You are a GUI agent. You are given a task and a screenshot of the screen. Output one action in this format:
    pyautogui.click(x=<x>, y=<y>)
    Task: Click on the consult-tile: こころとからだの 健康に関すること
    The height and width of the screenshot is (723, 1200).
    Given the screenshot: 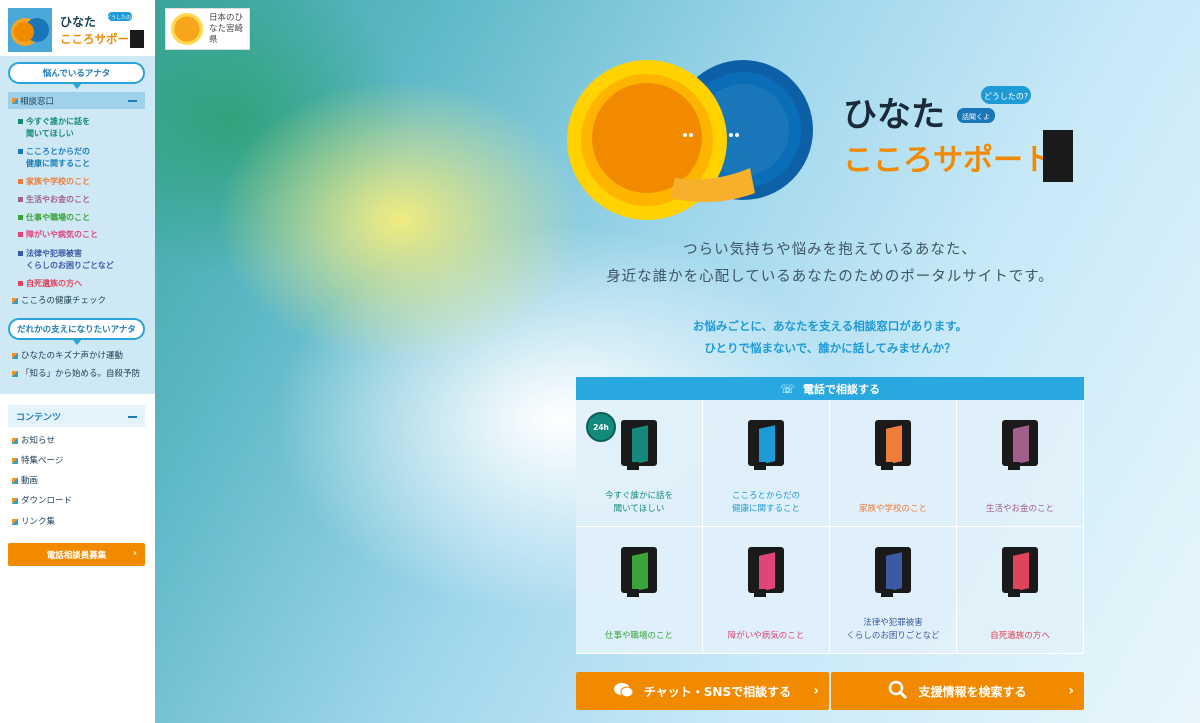 What is the action you would take?
    pyautogui.click(x=766, y=463)
    